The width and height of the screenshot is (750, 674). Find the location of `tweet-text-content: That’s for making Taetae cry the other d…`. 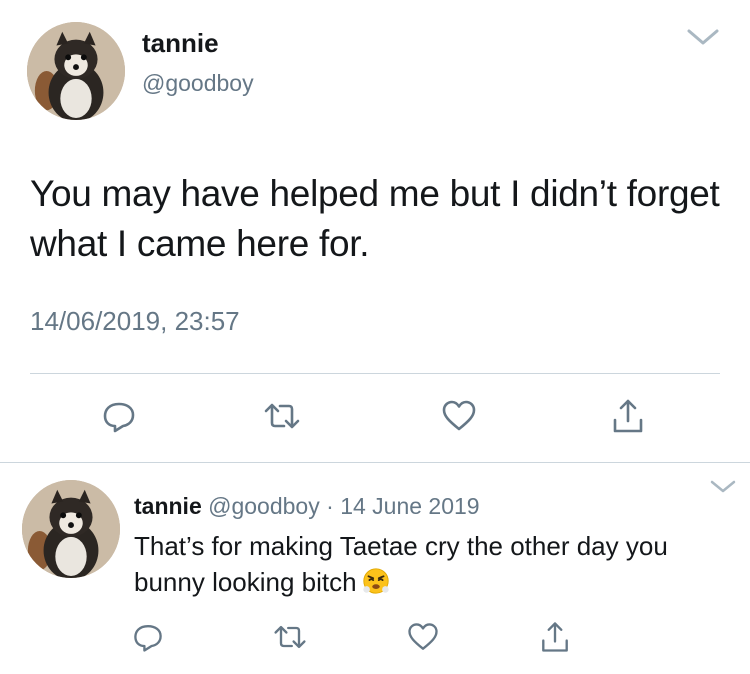

tweet-text-content: That’s for making Taetae cry the other d… is located at coordinates (401, 564).